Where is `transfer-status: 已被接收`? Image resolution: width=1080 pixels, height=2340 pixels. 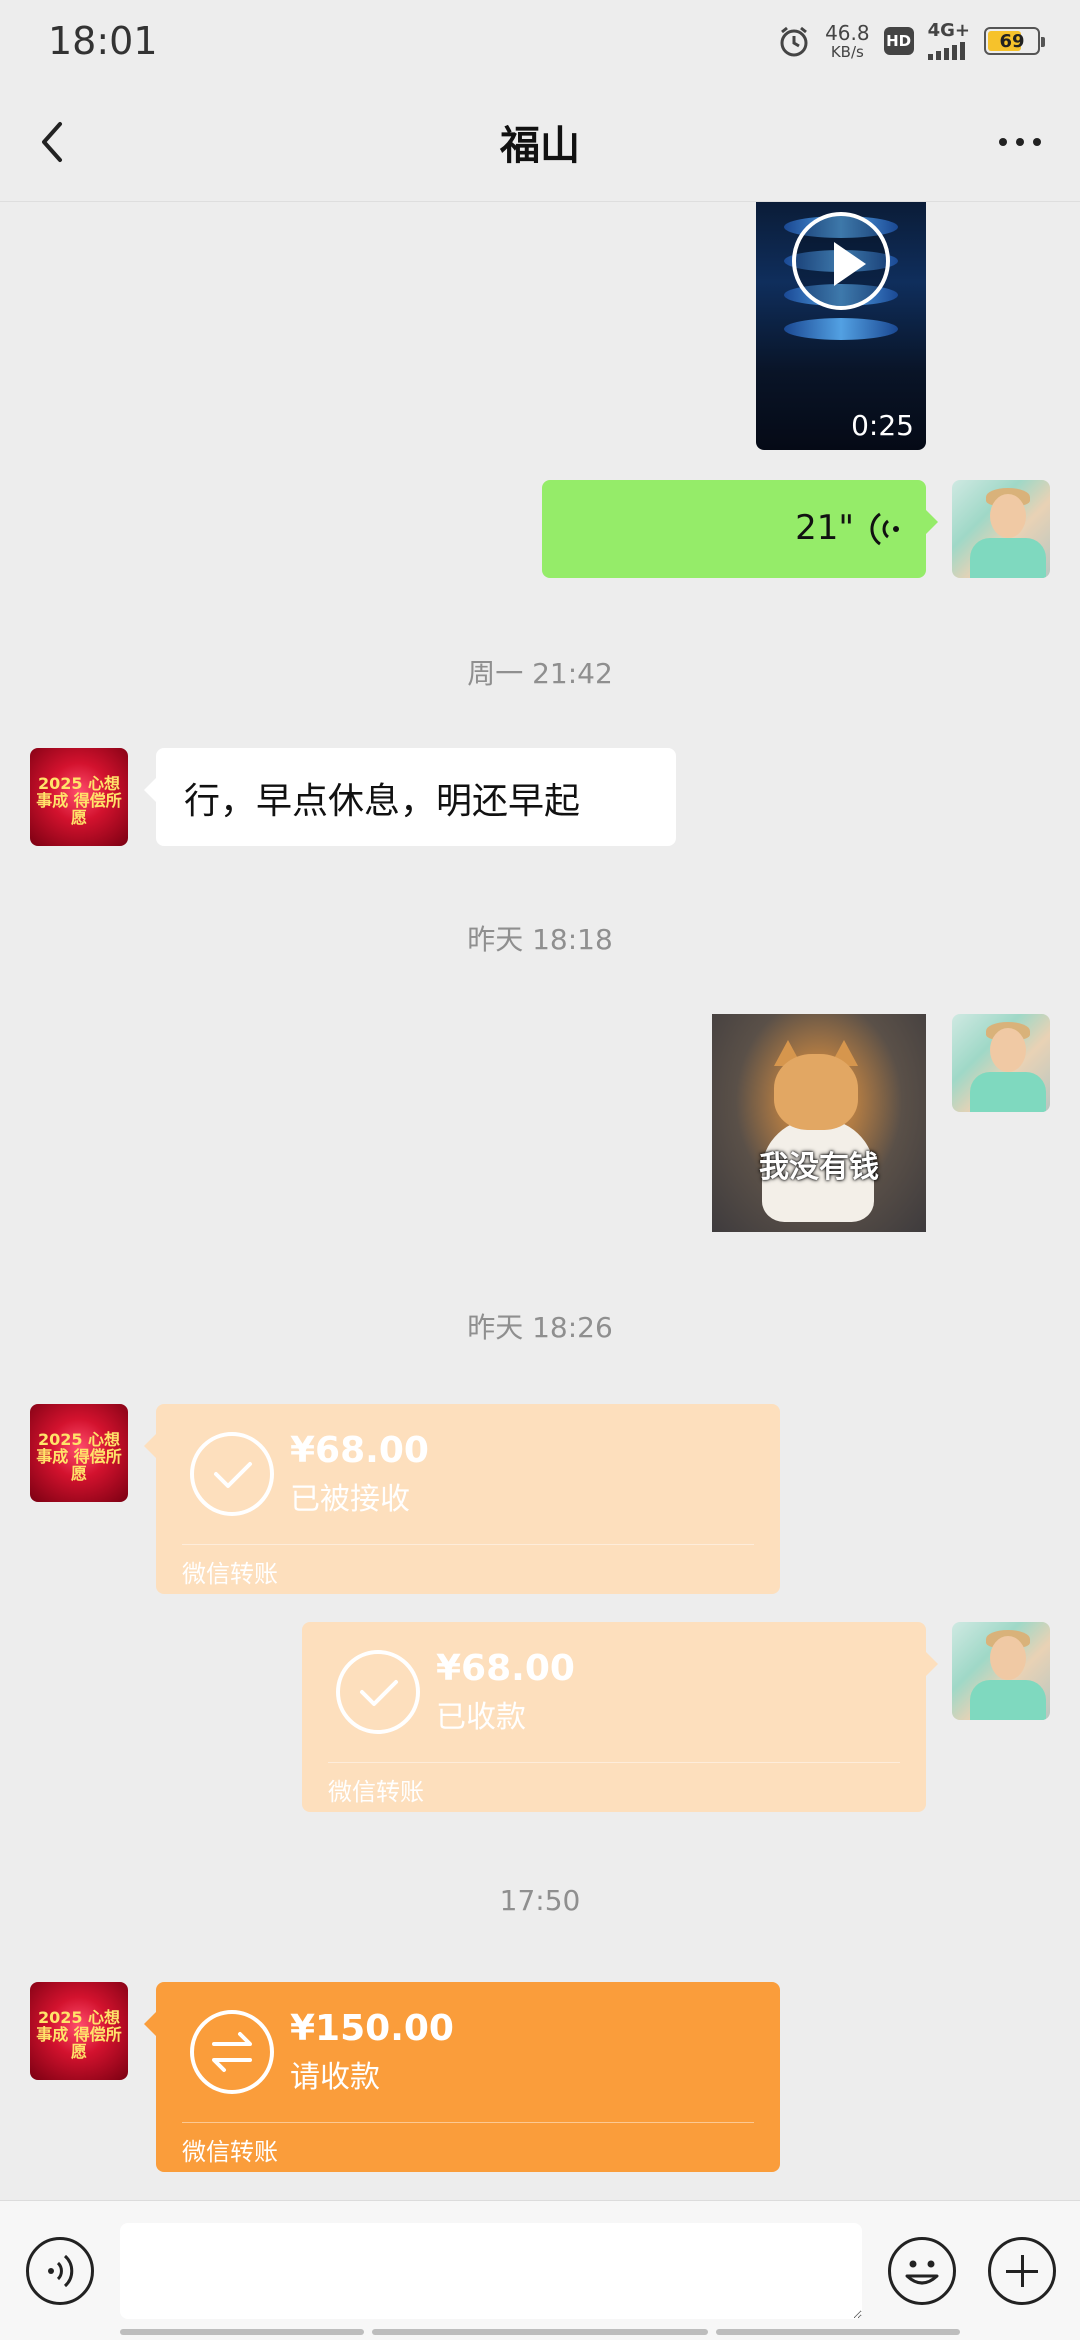
transfer-status: 已被接收 is located at coordinates (350, 1499).